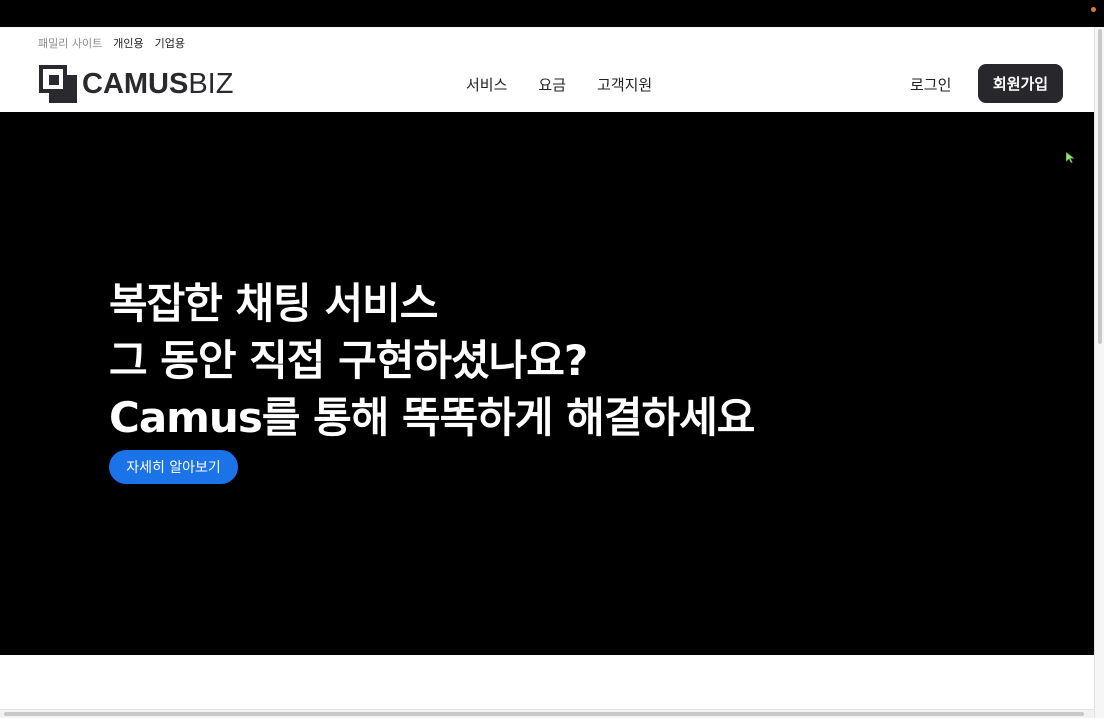  I want to click on family-link-personal: 개인용, so click(128, 43).